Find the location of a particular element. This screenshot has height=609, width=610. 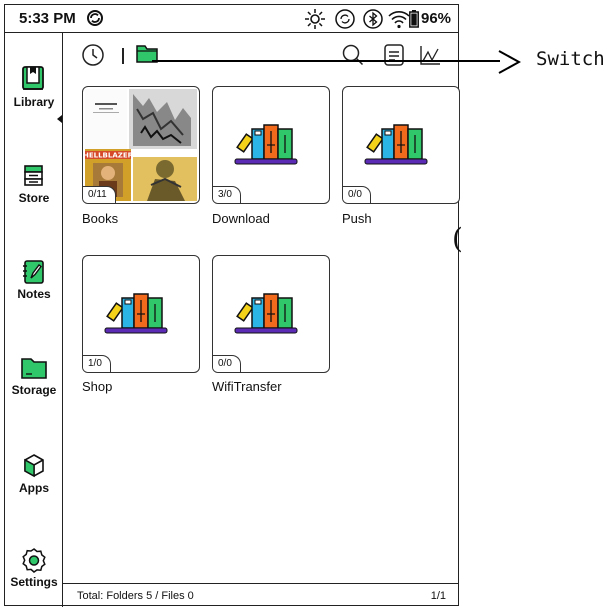

sidebar-item-notes: Notes is located at coordinates (34, 280).